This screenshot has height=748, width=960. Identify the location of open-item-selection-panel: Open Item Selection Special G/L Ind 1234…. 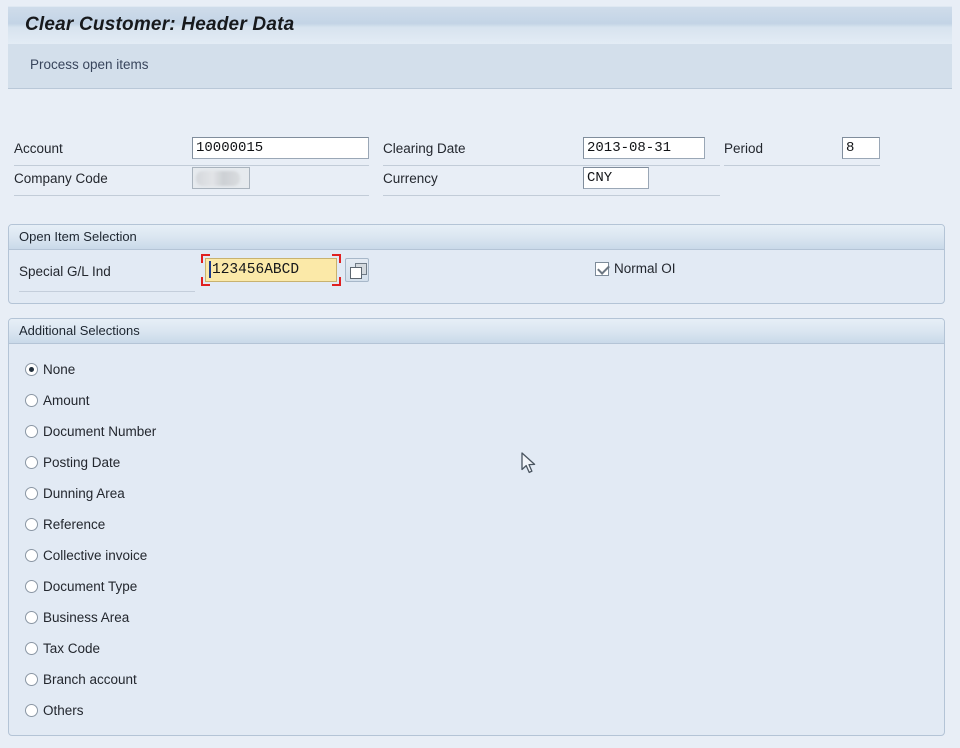
(476, 264).